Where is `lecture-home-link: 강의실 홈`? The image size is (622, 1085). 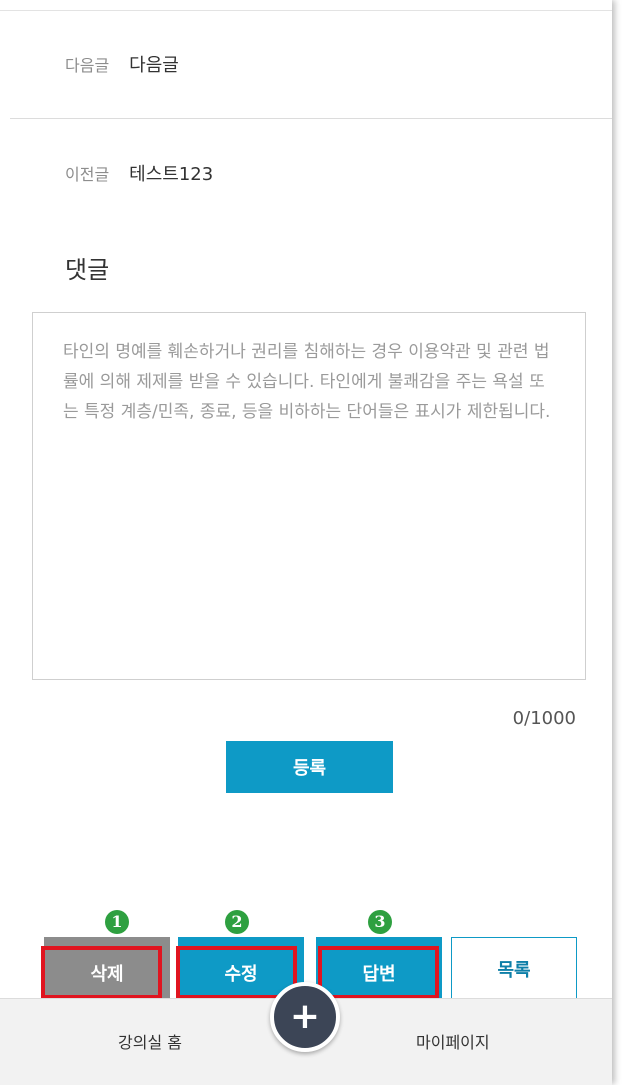 lecture-home-link: 강의실 홈 is located at coordinates (150, 1041).